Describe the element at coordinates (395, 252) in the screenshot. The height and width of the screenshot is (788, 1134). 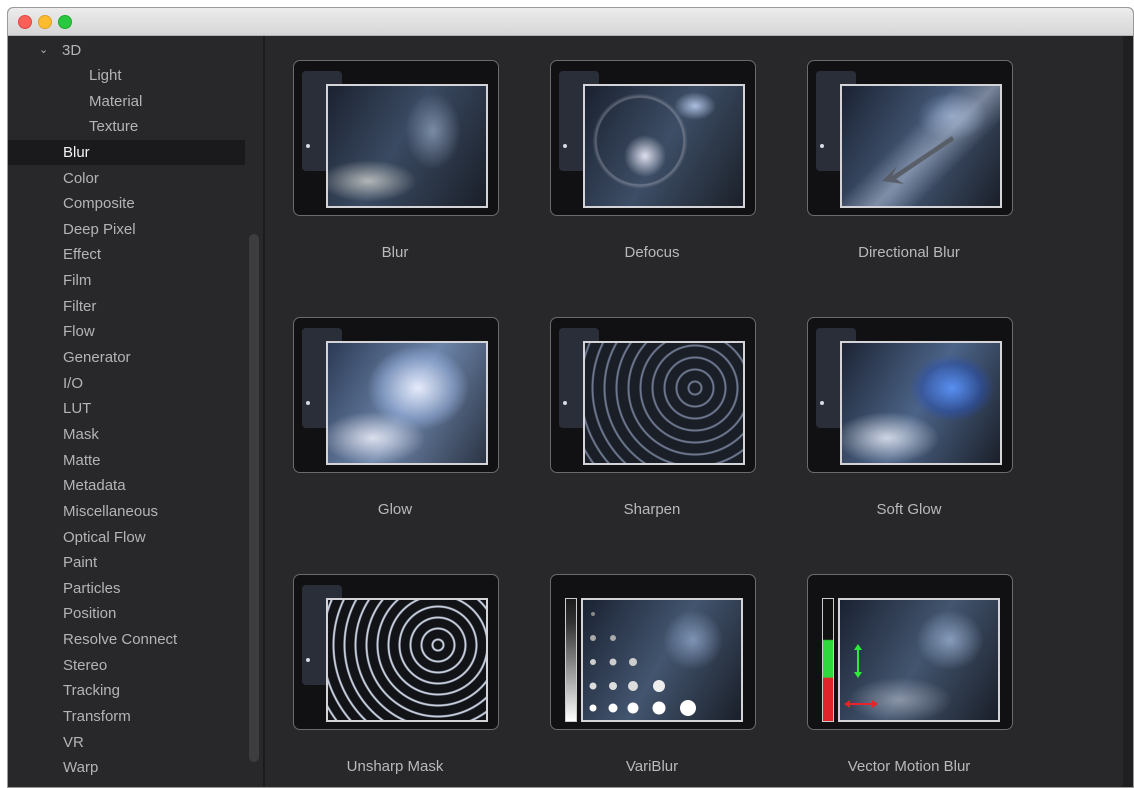
I see `tool-label: Blur` at that location.